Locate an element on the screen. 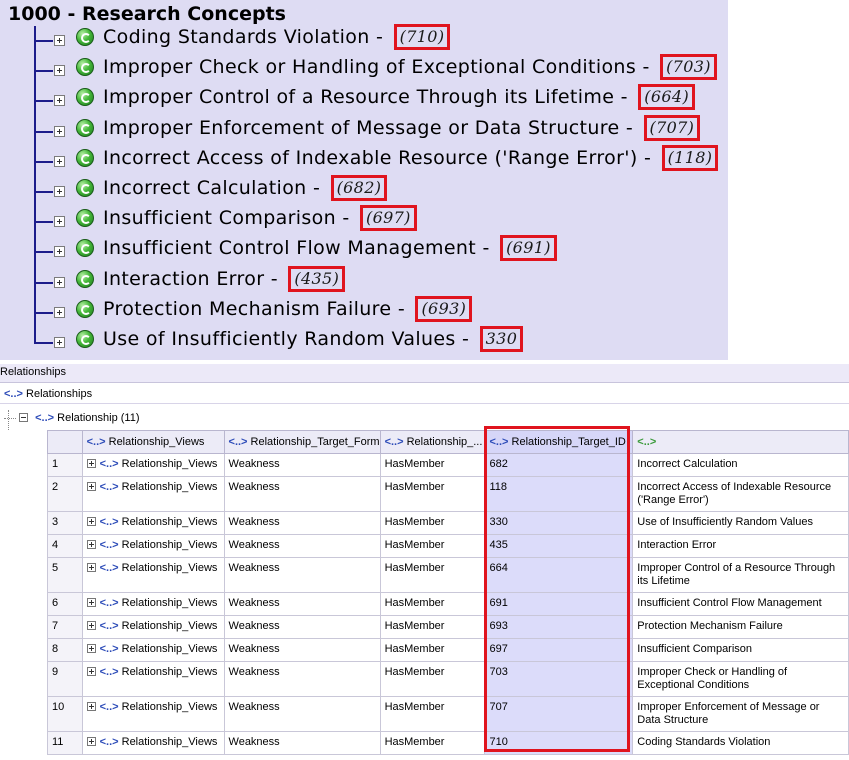 The image size is (849, 760). cell-target-id: 330 is located at coordinates (559, 523).